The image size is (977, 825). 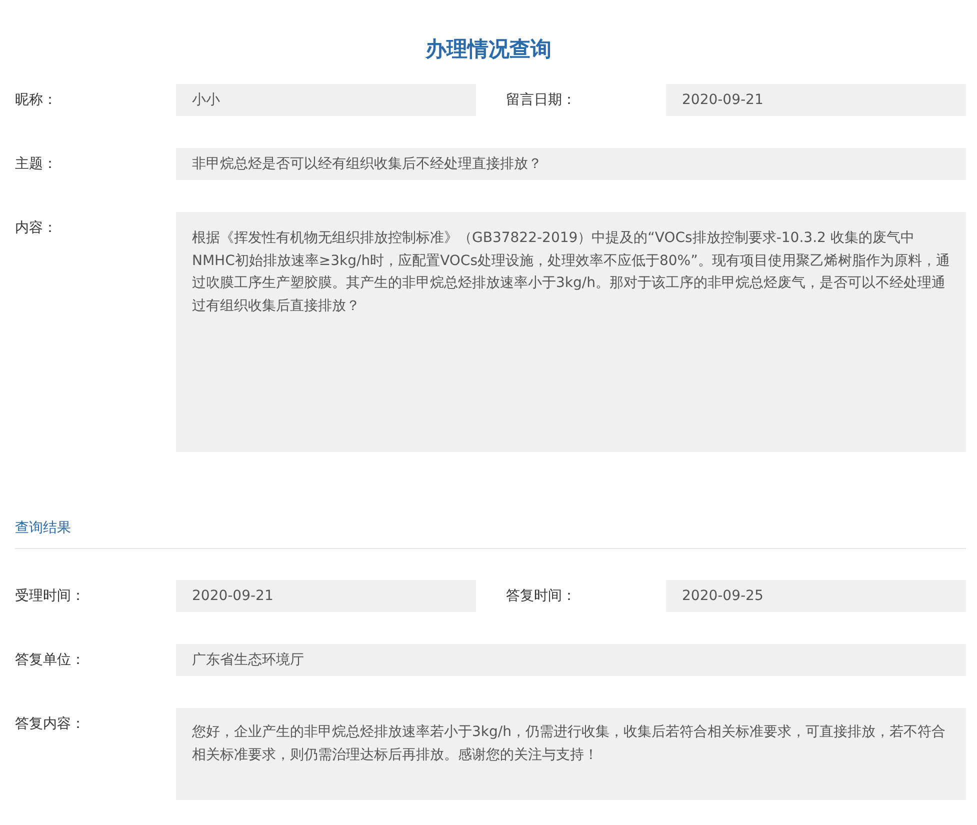 I want to click on section-heading: 查询结果, so click(x=490, y=533).